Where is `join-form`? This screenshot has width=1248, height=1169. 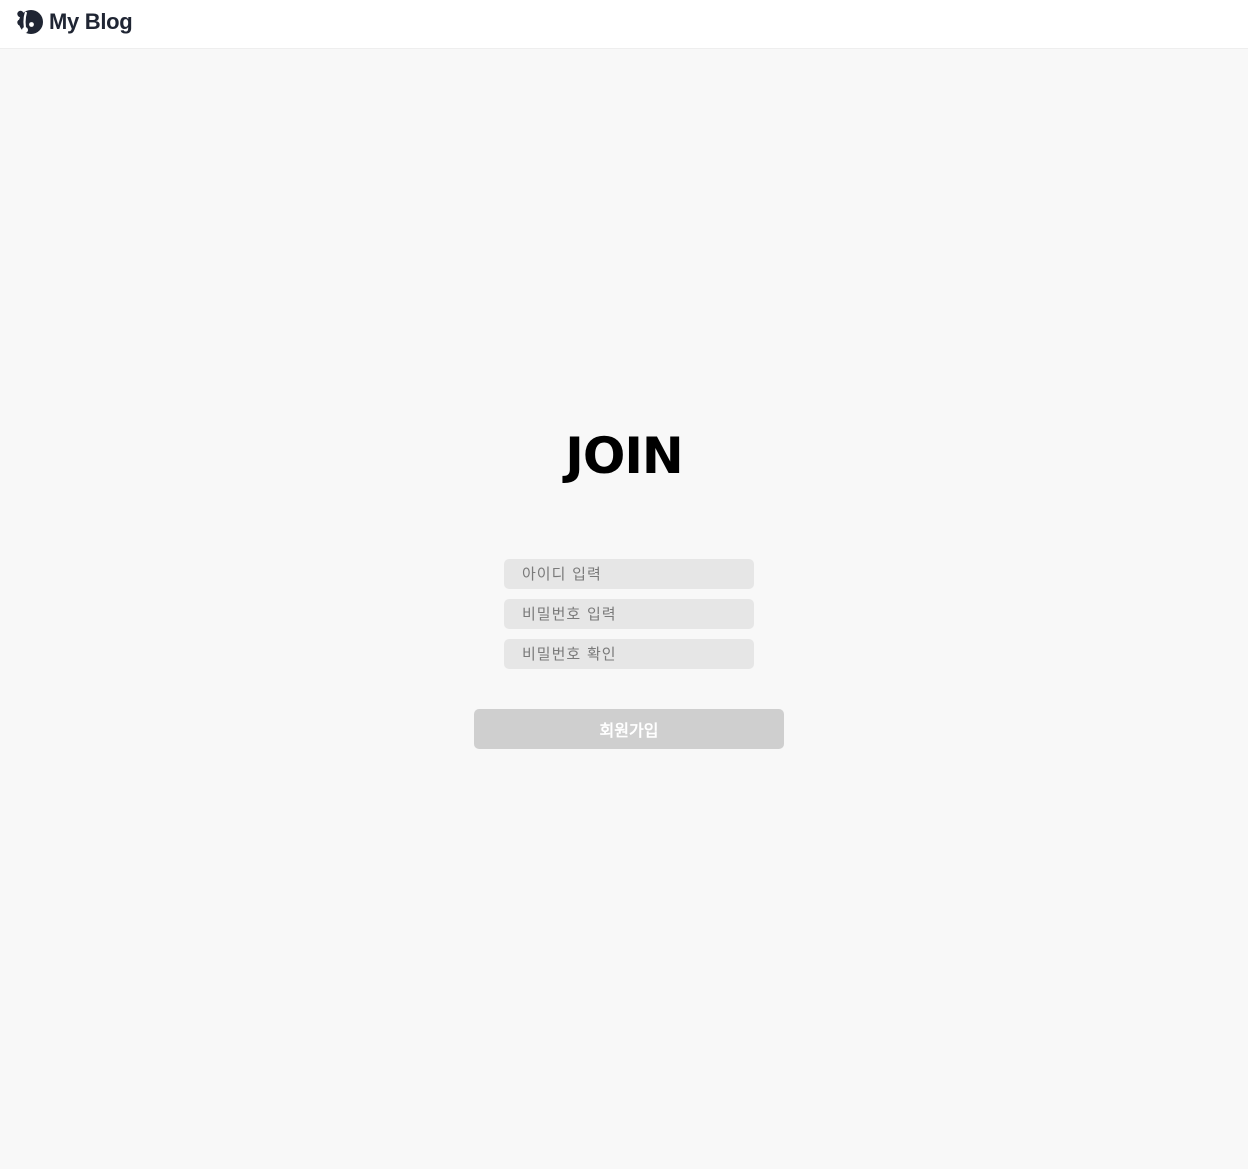
join-form is located at coordinates (629, 619).